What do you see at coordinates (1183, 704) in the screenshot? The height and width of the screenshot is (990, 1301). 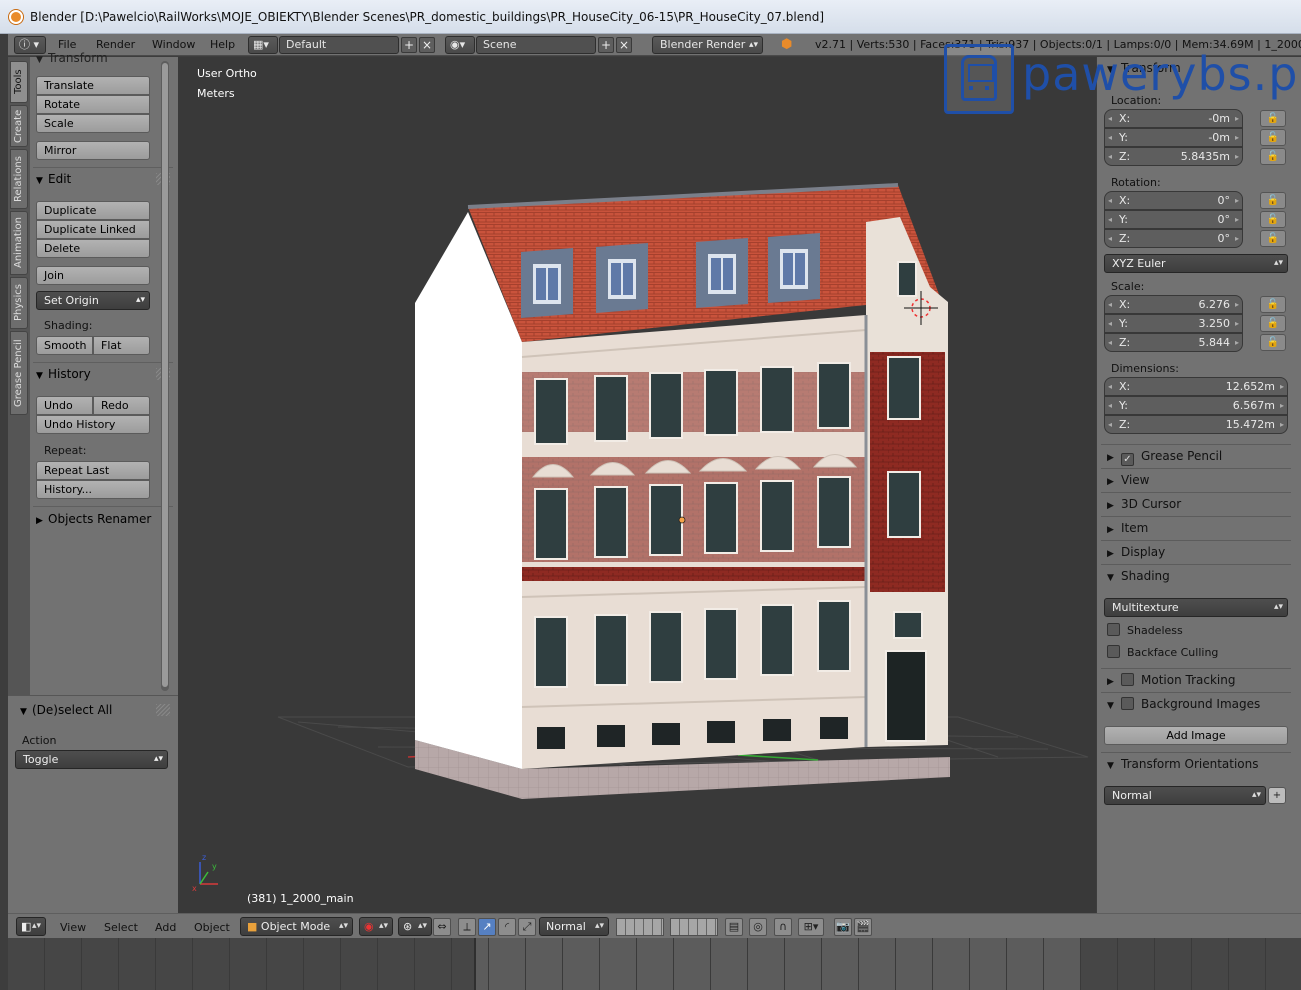 I see `background-images-section-header: ▼ Background Images` at bounding box center [1183, 704].